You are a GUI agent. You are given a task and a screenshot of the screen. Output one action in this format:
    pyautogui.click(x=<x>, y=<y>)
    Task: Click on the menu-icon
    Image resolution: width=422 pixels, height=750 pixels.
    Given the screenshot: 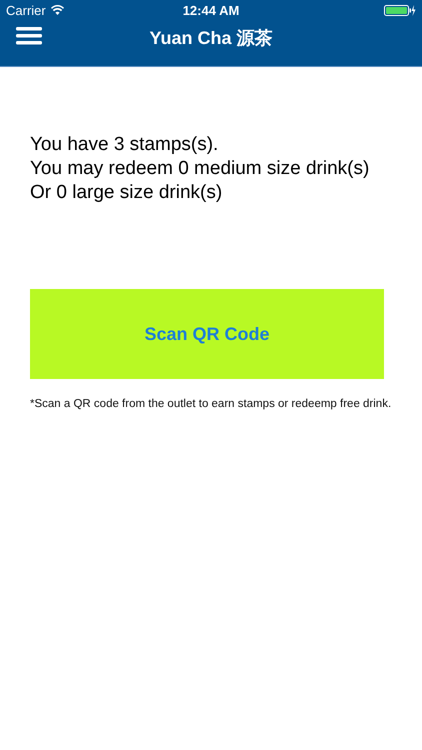 What is the action you would take?
    pyautogui.click(x=29, y=36)
    